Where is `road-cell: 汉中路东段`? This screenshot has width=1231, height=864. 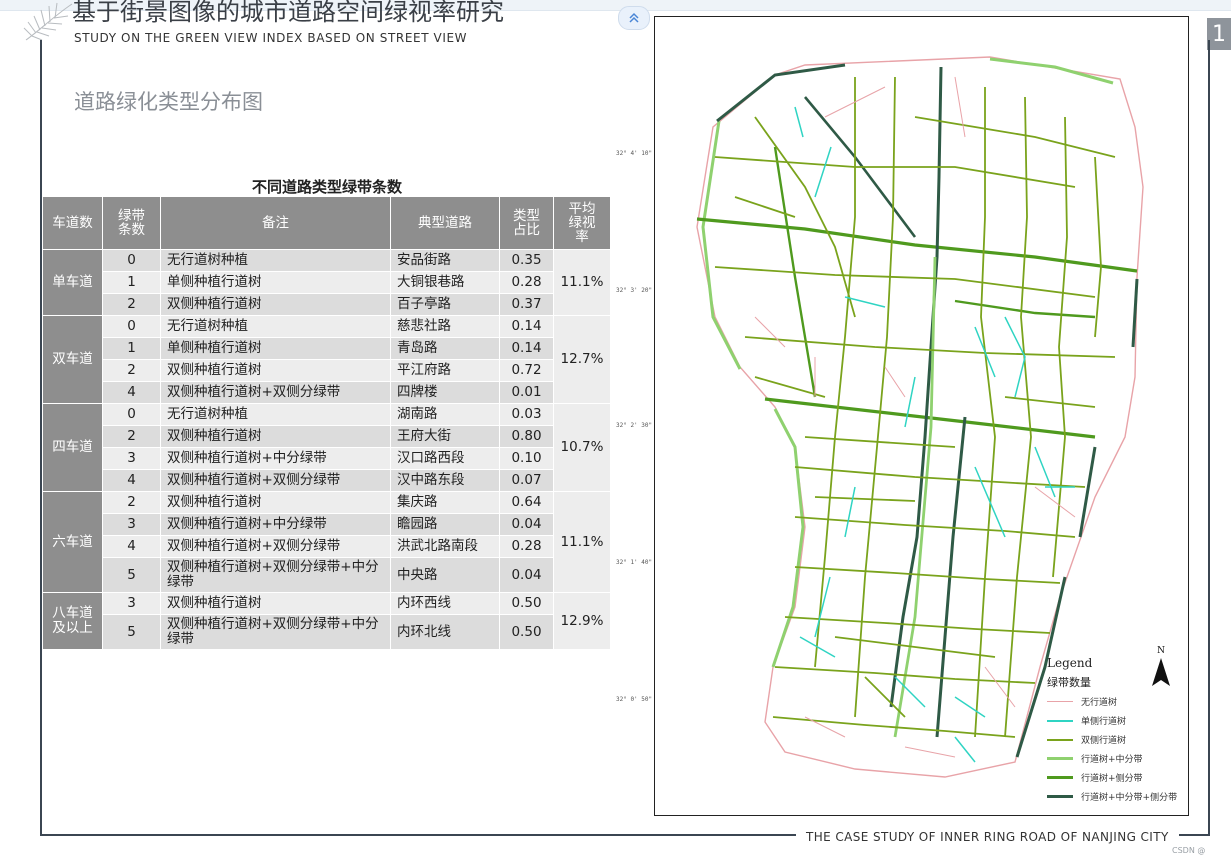
road-cell: 汉中路东段 is located at coordinates (445, 480).